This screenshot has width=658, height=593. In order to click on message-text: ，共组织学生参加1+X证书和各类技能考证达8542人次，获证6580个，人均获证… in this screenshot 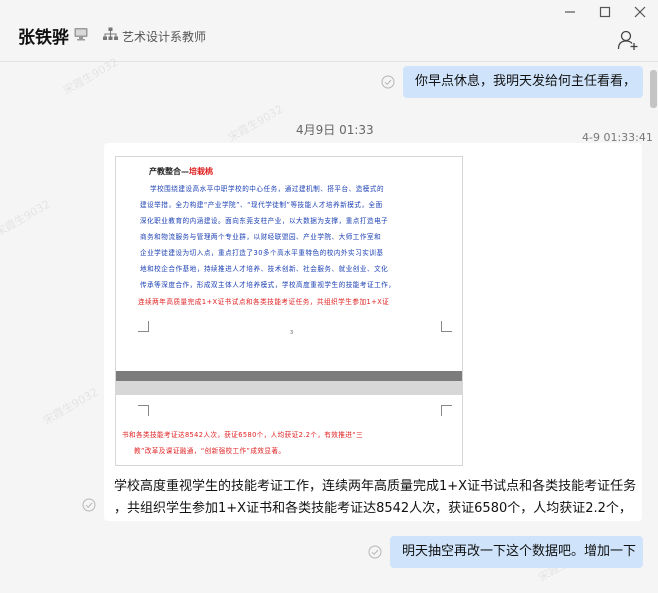, I will do `click(373, 508)`.